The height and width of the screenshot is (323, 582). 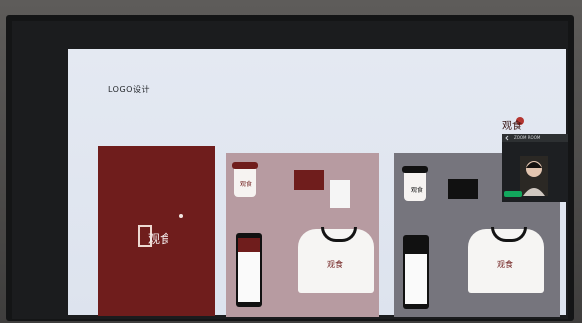 I want to click on phone-mockup-gray-panel, so click(x=416, y=272).